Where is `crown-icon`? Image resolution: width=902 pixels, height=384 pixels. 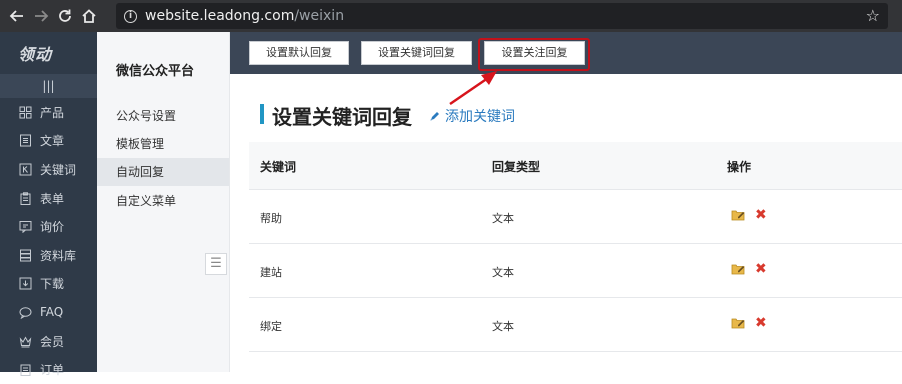
crown-icon is located at coordinates (25, 341).